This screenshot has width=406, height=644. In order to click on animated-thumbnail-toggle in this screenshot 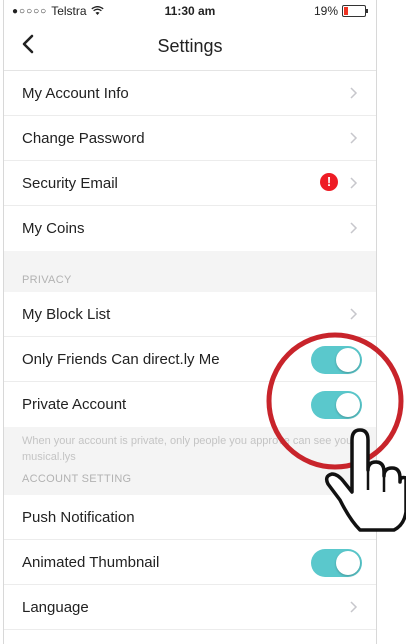, I will do `click(336, 563)`.